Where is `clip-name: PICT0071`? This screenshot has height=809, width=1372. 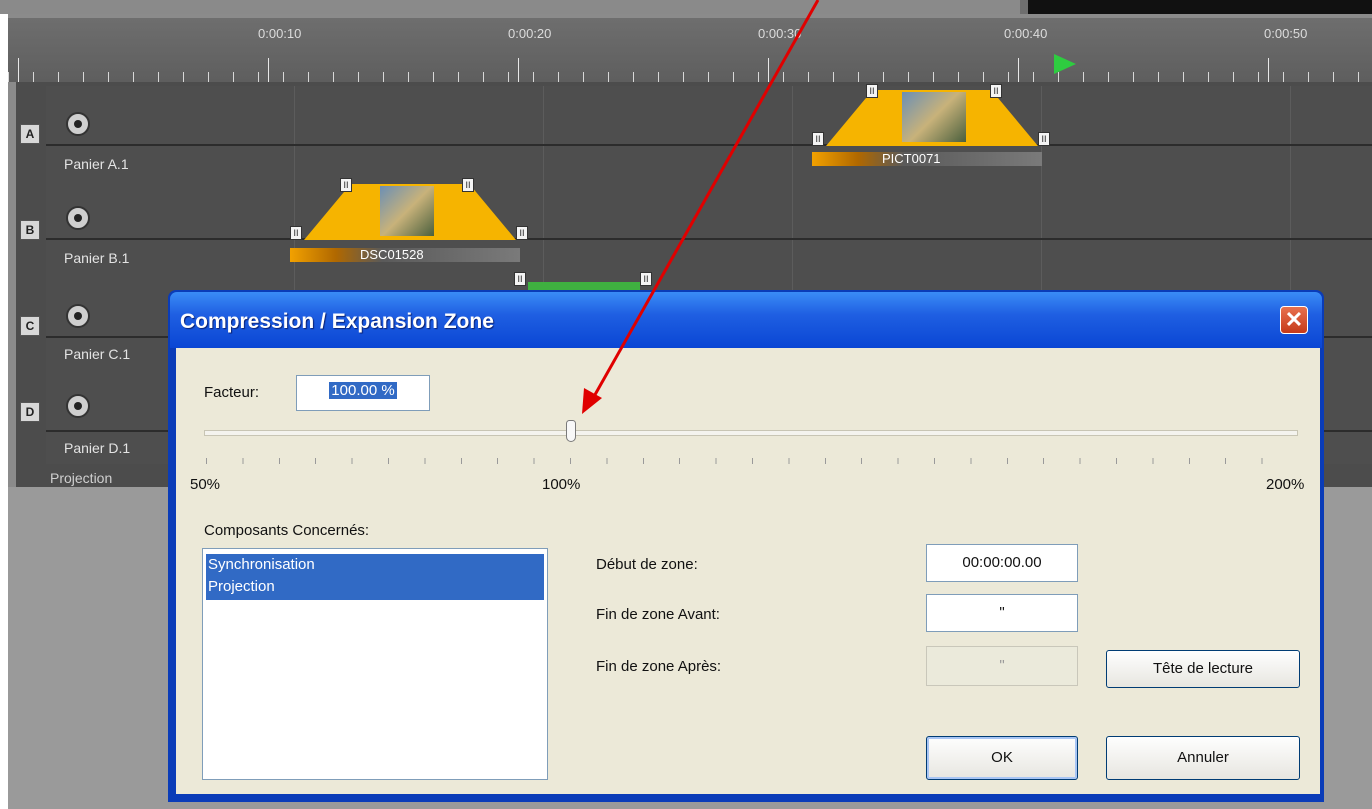
clip-name: PICT0071 is located at coordinates (927, 159).